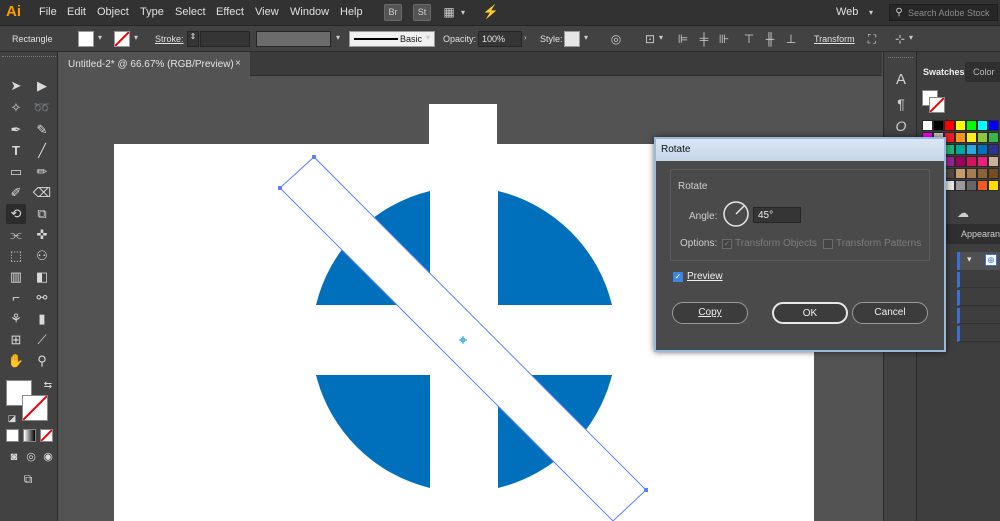  Describe the element at coordinates (770, 39) in the screenshot. I see `align-vertical-center-icon: ╫` at that location.